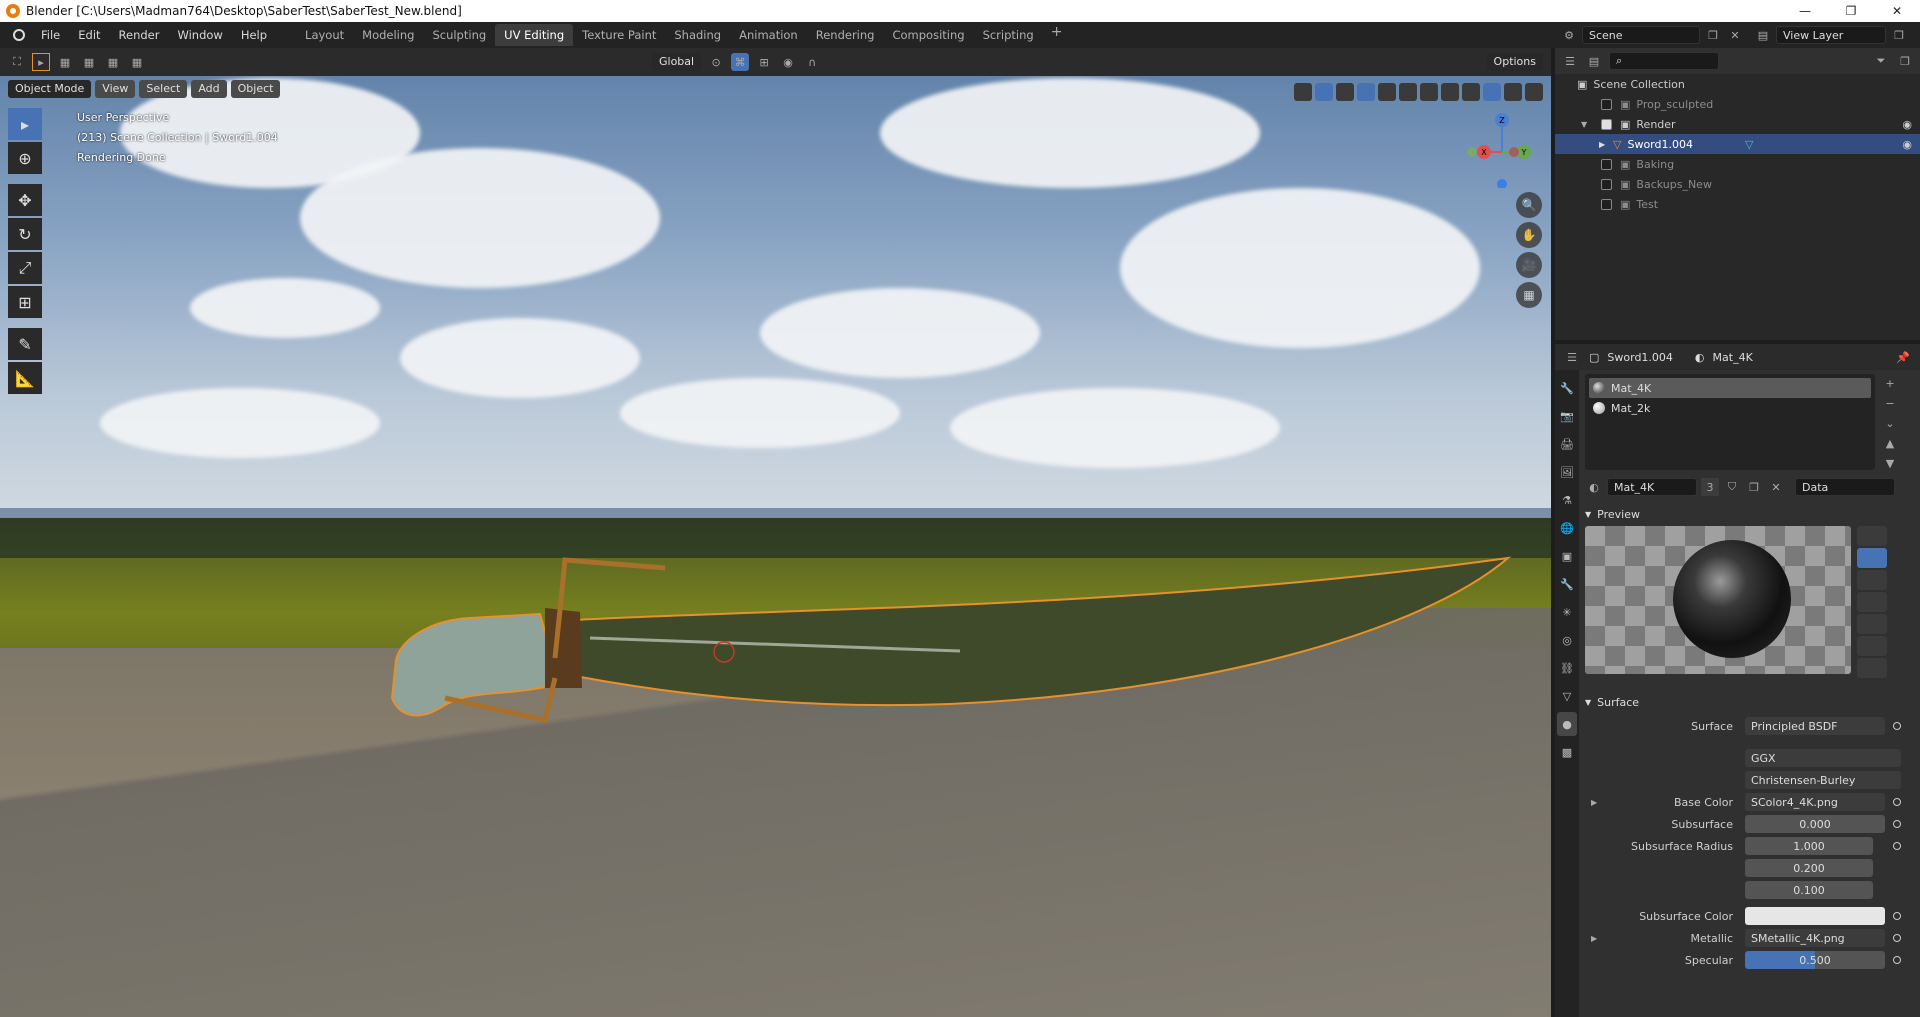  I want to click on list-item: Mat_2k, so click(1730, 408).